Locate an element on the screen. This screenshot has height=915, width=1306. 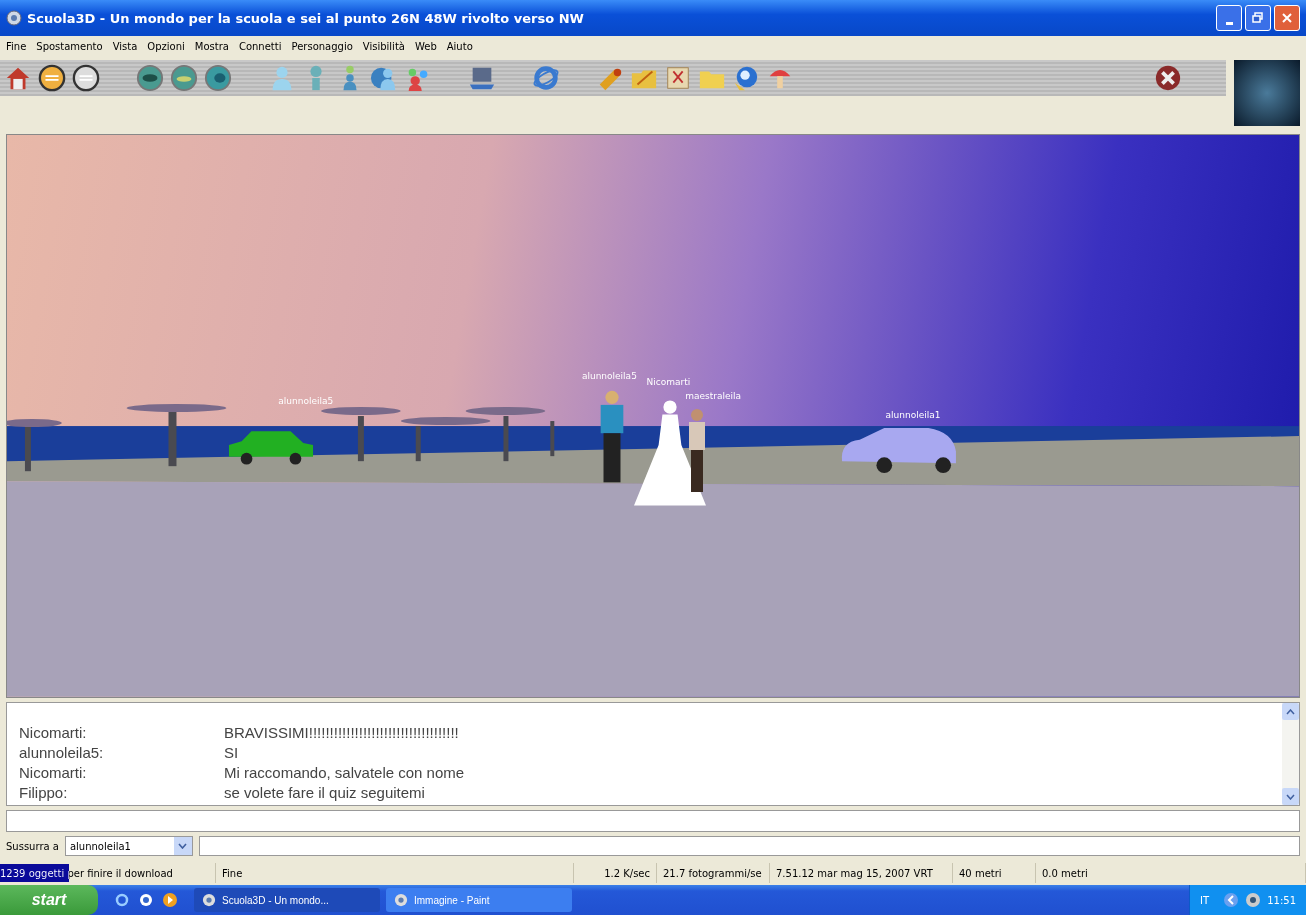
status-text: Fine is located at coordinates (232, 873).